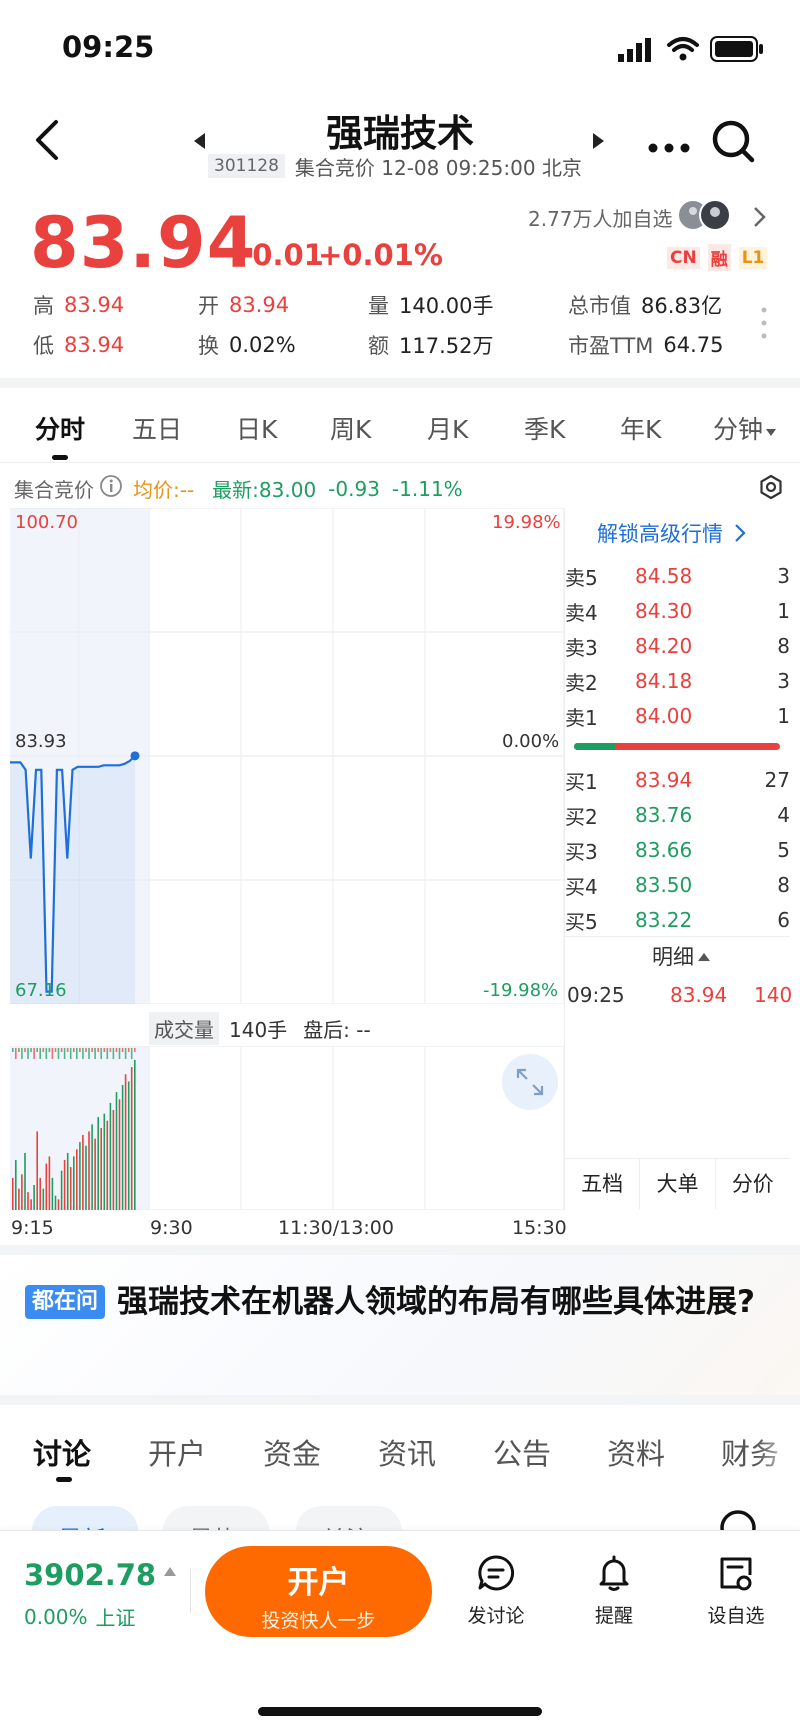 The image size is (800, 1731). What do you see at coordinates (783, 646) in the screenshot?
I see `ask-volume: 8` at bounding box center [783, 646].